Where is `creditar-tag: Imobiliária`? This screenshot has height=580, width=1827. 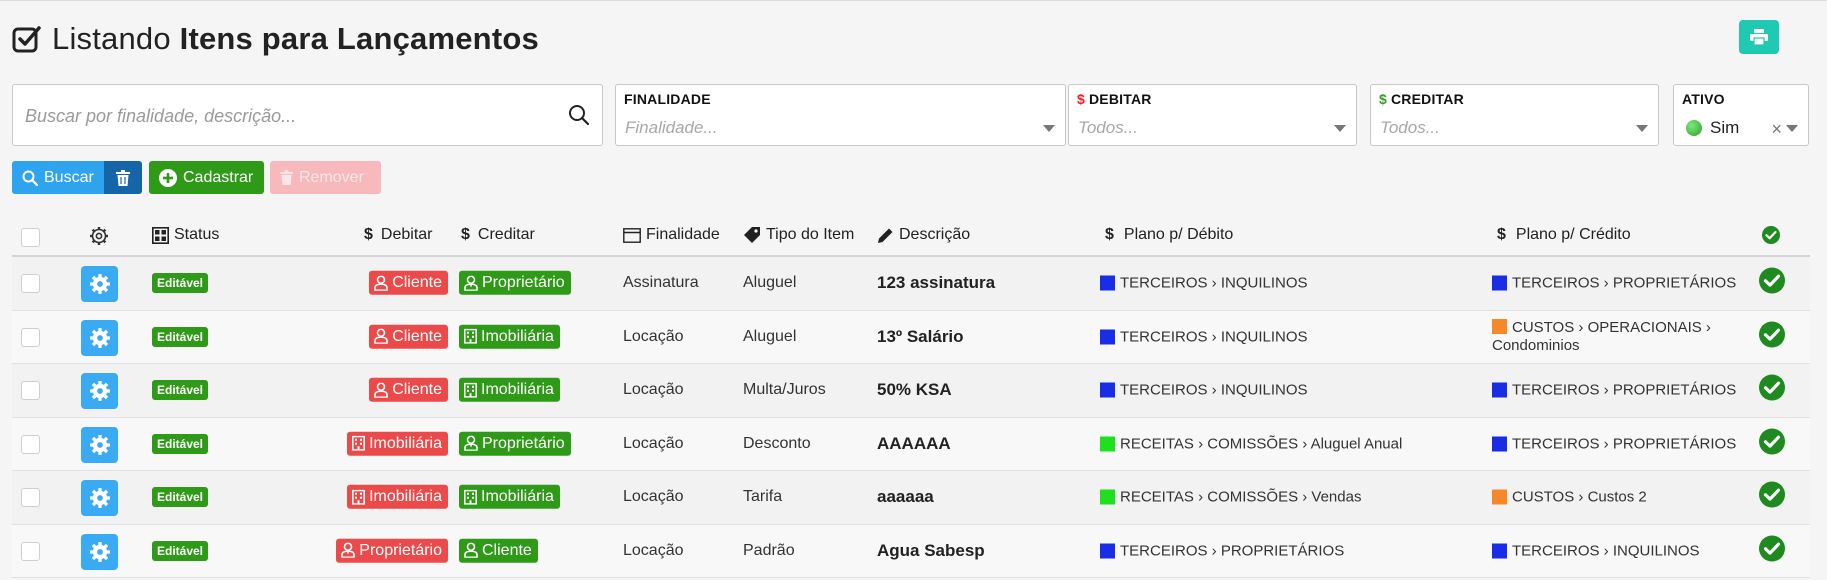
creditar-tag: Imobiliária is located at coordinates (509, 497).